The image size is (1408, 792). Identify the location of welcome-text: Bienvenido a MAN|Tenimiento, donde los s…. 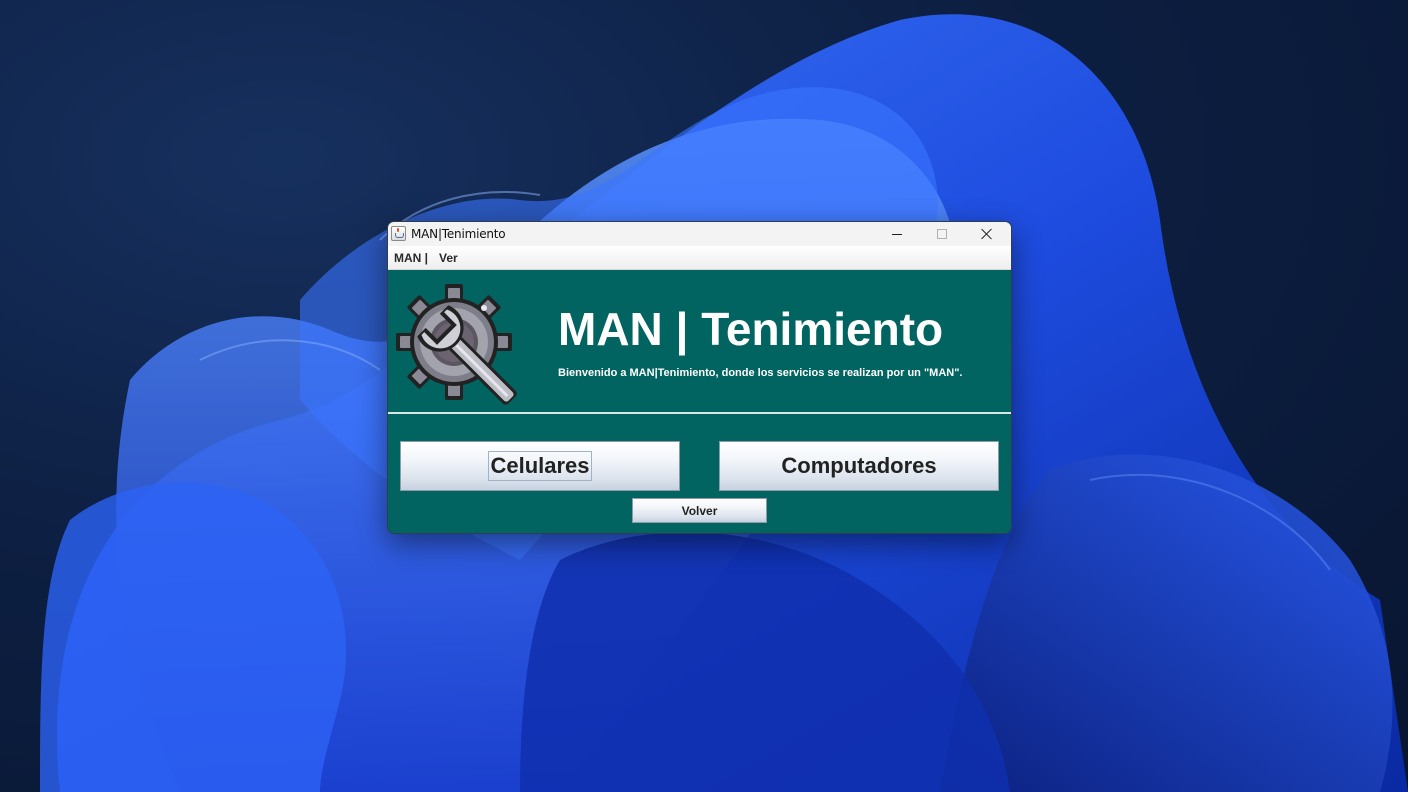
(760, 373).